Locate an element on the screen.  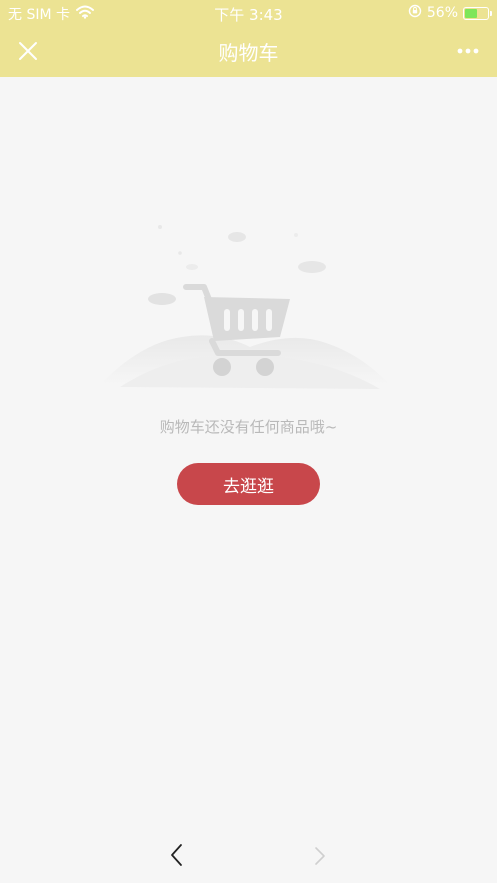
empty-cart-illustration is located at coordinates (245, 305).